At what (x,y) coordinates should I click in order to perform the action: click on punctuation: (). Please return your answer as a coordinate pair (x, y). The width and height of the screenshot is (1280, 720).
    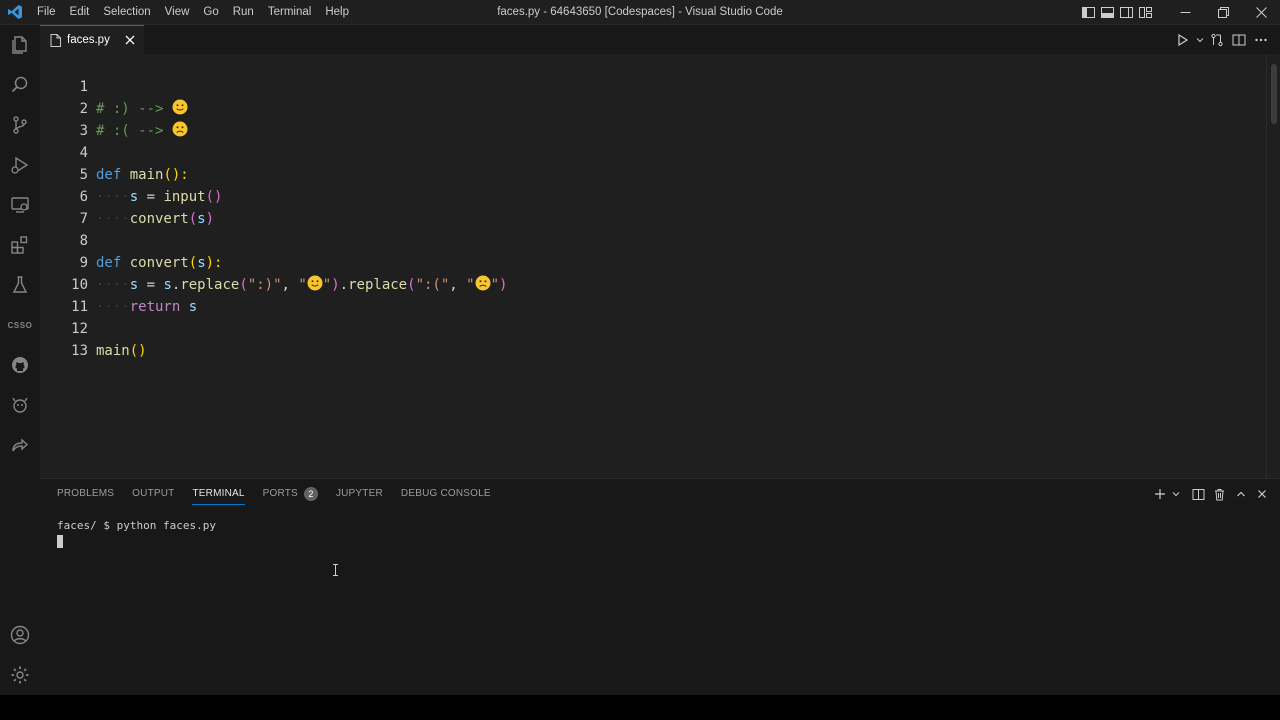
    Looking at the image, I should click on (138, 351).